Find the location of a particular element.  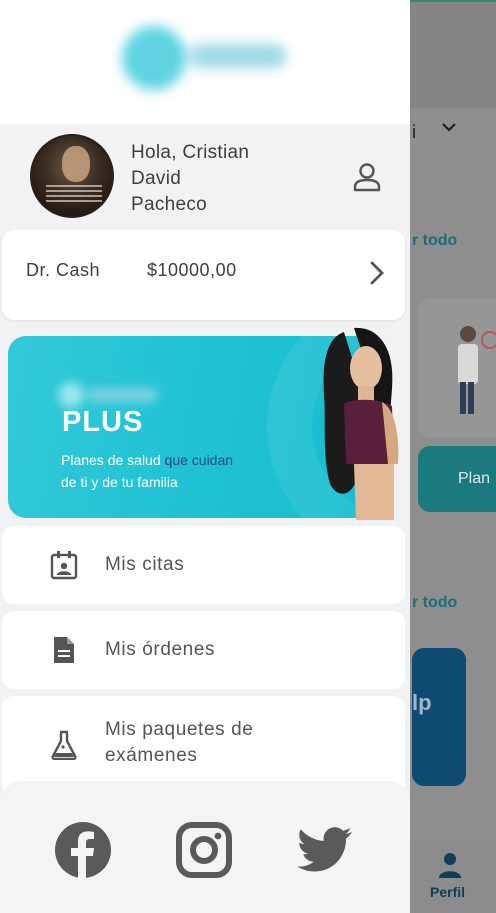

user-greeting-line: Pacheco is located at coordinates (169, 204).